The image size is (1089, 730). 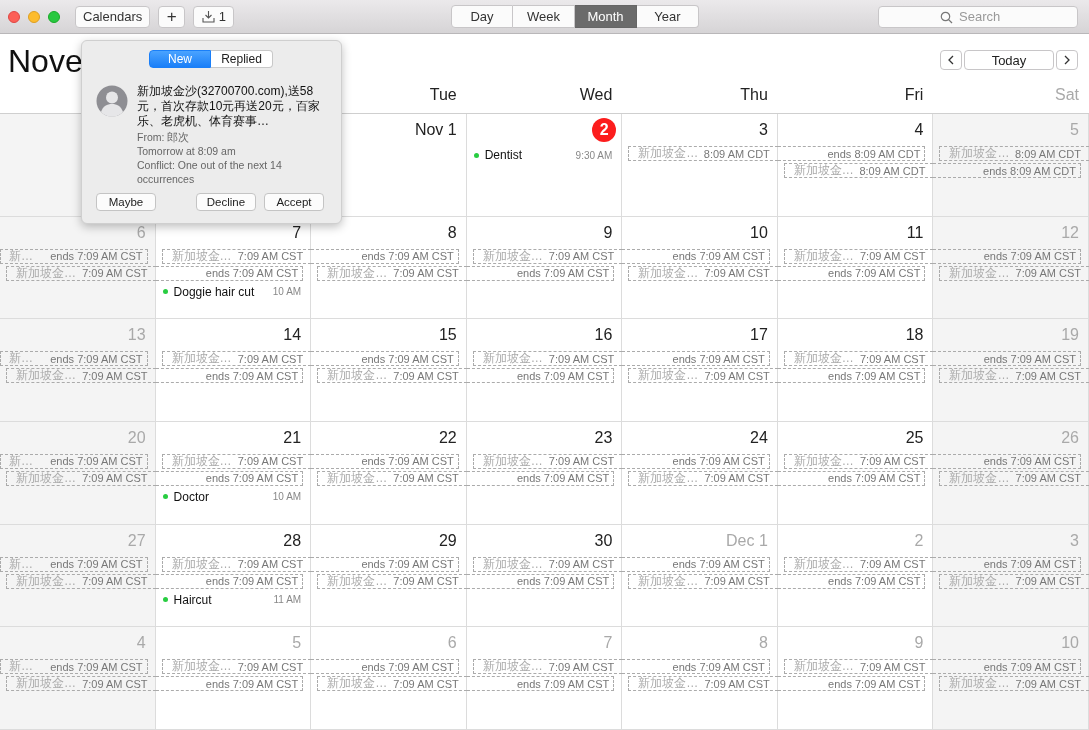 What do you see at coordinates (14, 16) in the screenshot?
I see `close-button` at bounding box center [14, 16].